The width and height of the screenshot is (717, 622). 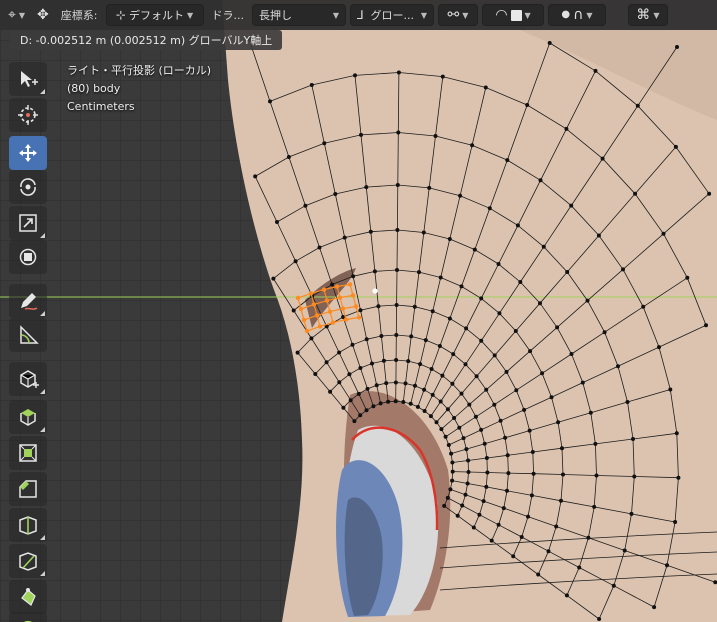 What do you see at coordinates (28, 417) in the screenshot?
I see `extrude-tool` at bounding box center [28, 417].